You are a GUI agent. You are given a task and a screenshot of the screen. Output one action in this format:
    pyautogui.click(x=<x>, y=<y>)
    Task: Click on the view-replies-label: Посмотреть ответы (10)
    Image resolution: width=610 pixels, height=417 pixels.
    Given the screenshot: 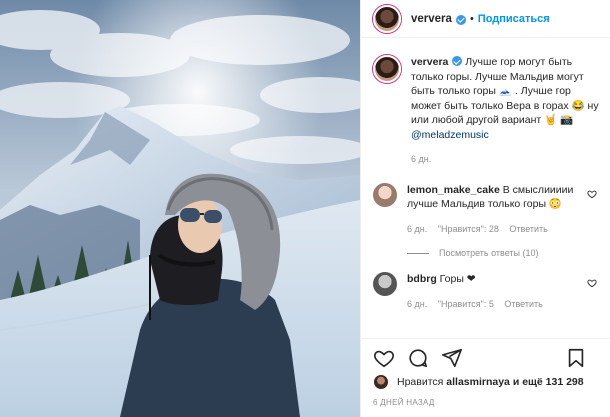 What is the action you would take?
    pyautogui.click(x=489, y=253)
    